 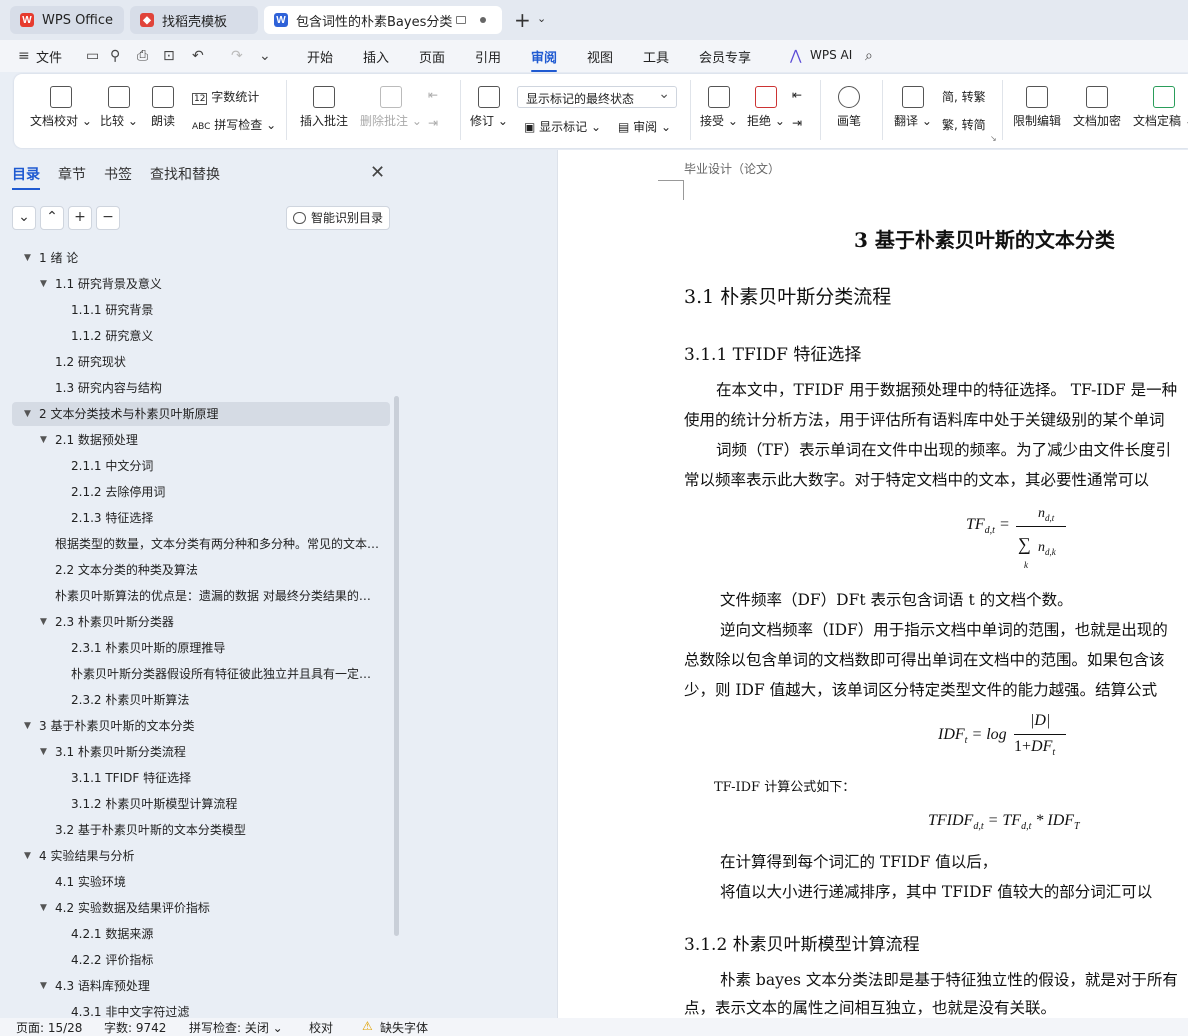 I want to click on nav-tab-chapter: 章节, so click(x=72, y=174).